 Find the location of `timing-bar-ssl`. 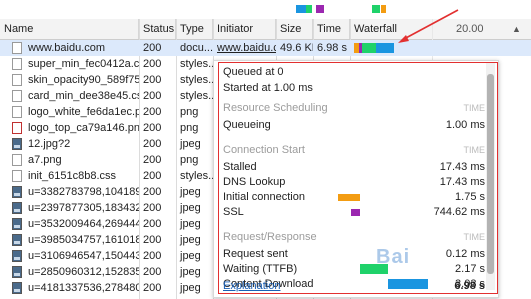

timing-bar-ssl is located at coordinates (355, 212).